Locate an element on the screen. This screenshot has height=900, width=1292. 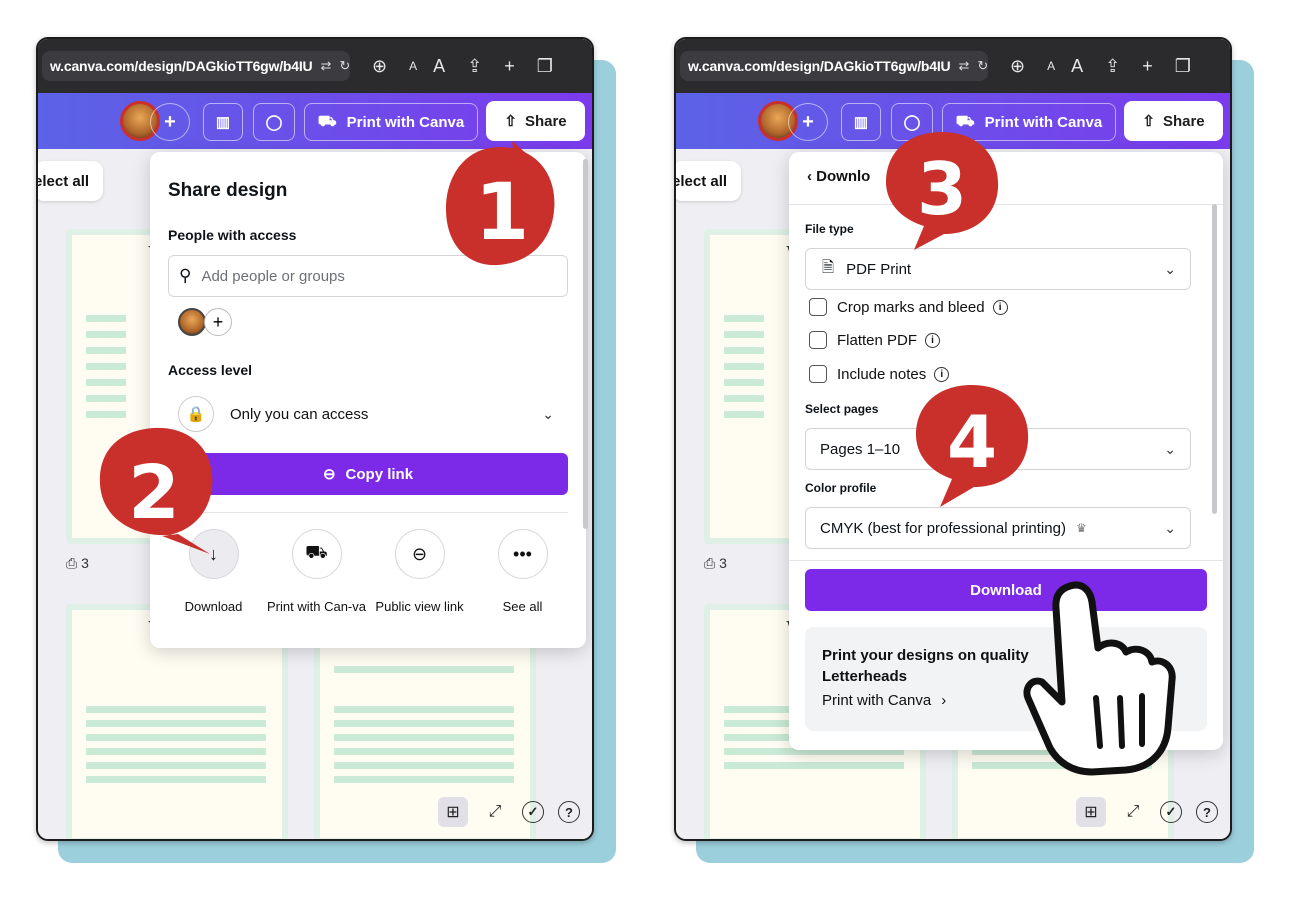
print-with-canva-button: ⛟ Print with Canva is located at coordinates (391, 122).